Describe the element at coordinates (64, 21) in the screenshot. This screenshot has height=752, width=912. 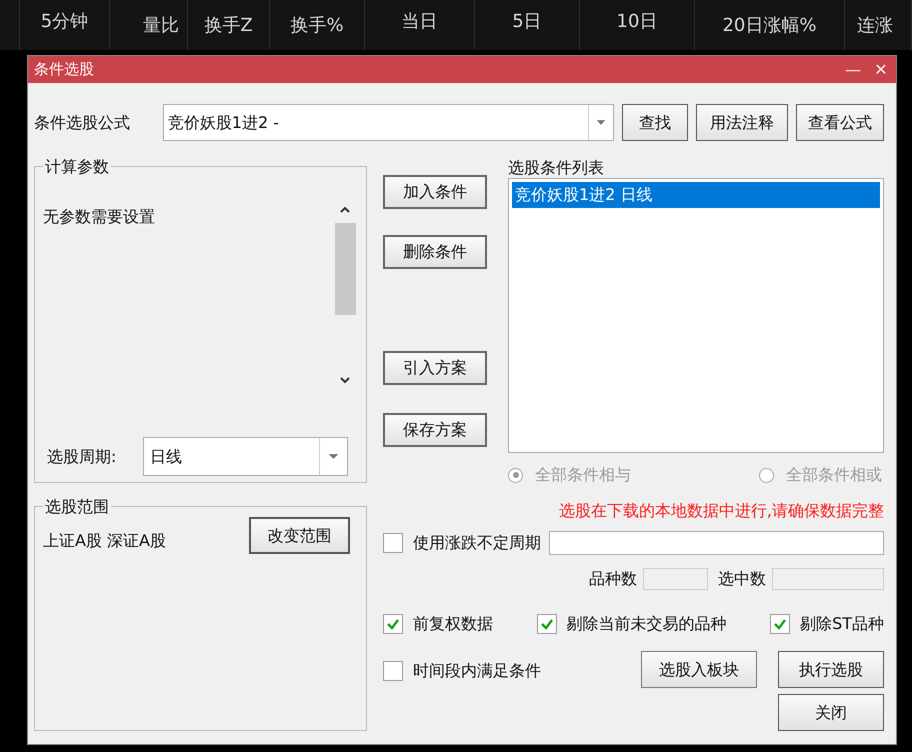
I see `column-header: 5分钟` at that location.